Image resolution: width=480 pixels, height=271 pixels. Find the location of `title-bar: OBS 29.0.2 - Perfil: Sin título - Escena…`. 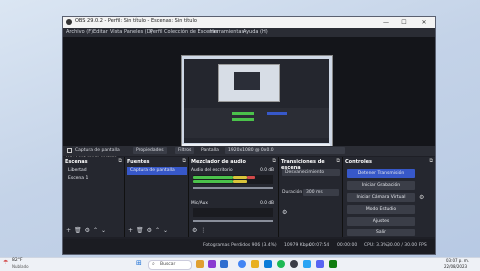

title-bar: OBS 29.0.2 - Perfil: Sin título - Escena… is located at coordinates (249, 22).